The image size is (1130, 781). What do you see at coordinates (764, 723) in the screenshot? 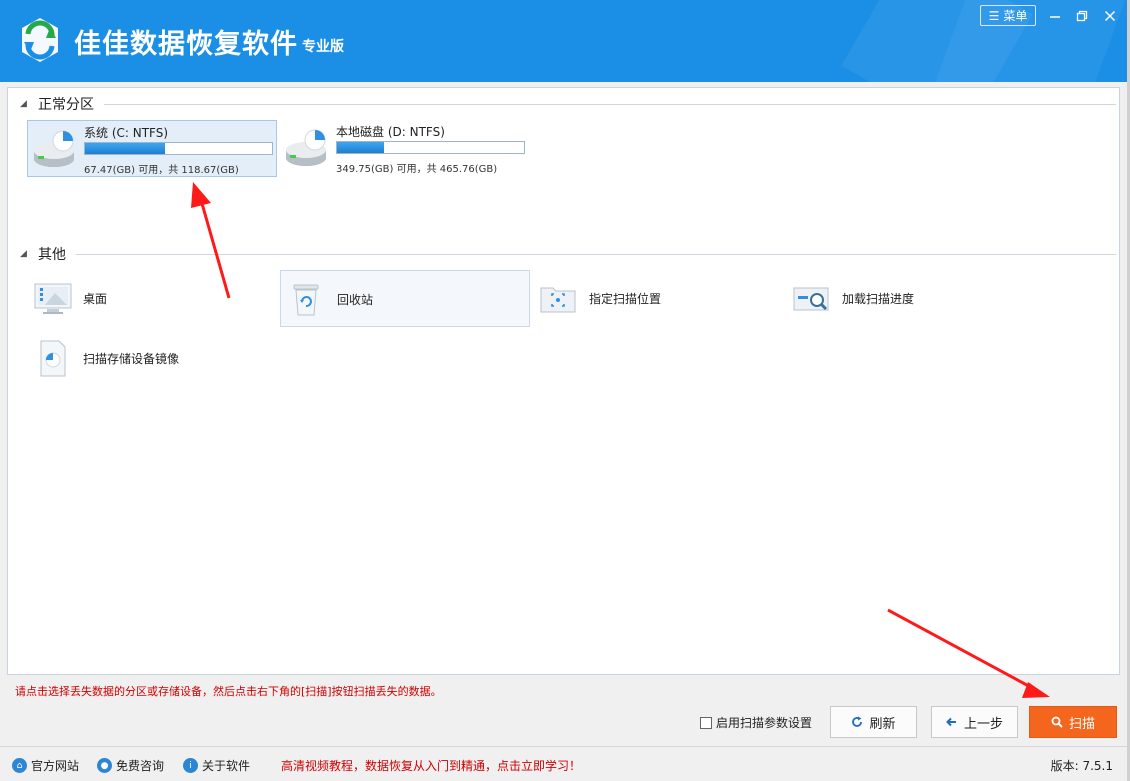
I see `checkbox-label: 启用扫描参数设置` at bounding box center [764, 723].